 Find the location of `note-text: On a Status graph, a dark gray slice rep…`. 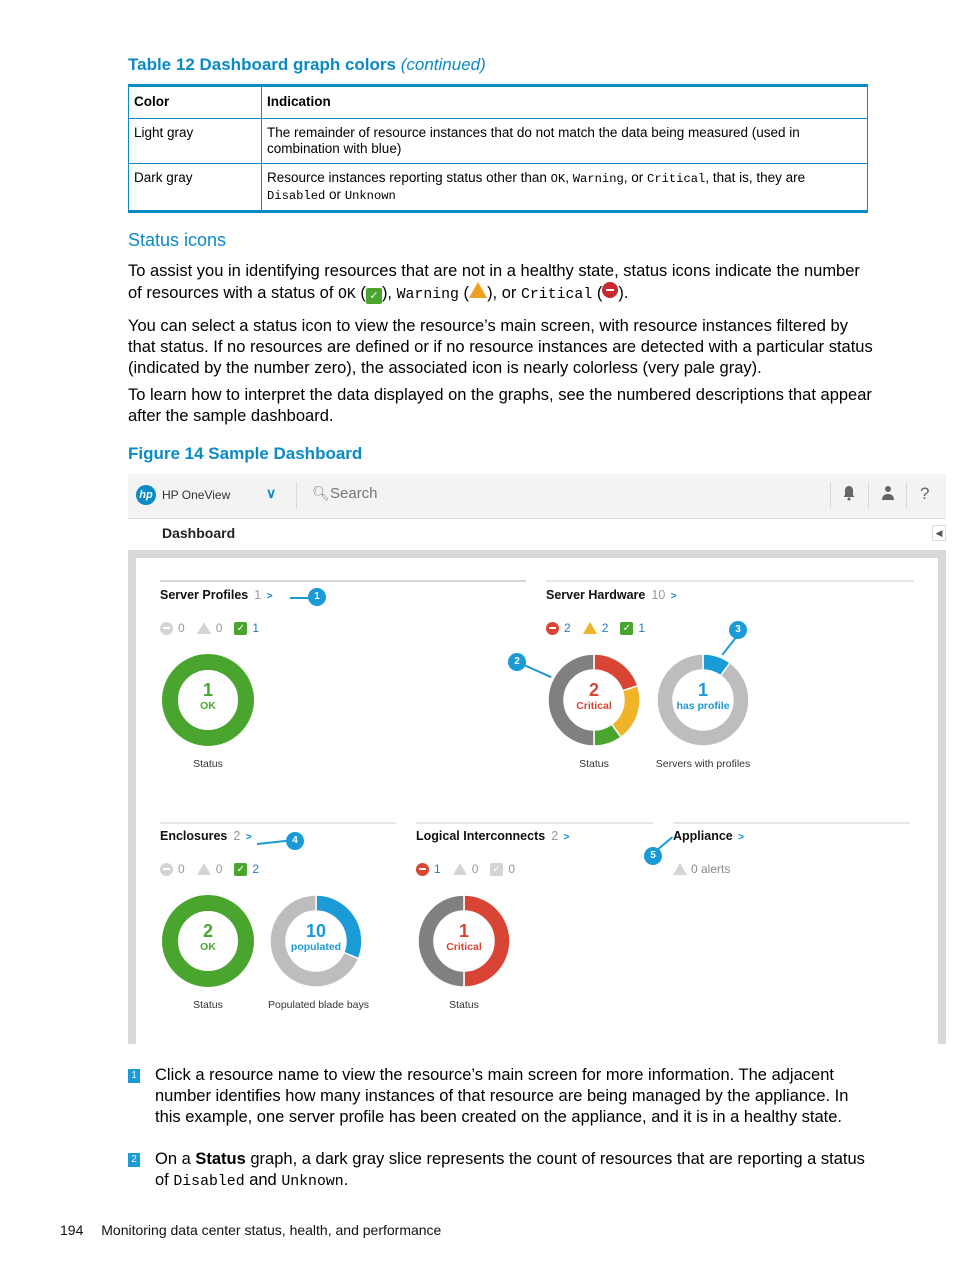

note-text: On a Status graph, a dark gray slice rep… is located at coordinates (511, 1171).